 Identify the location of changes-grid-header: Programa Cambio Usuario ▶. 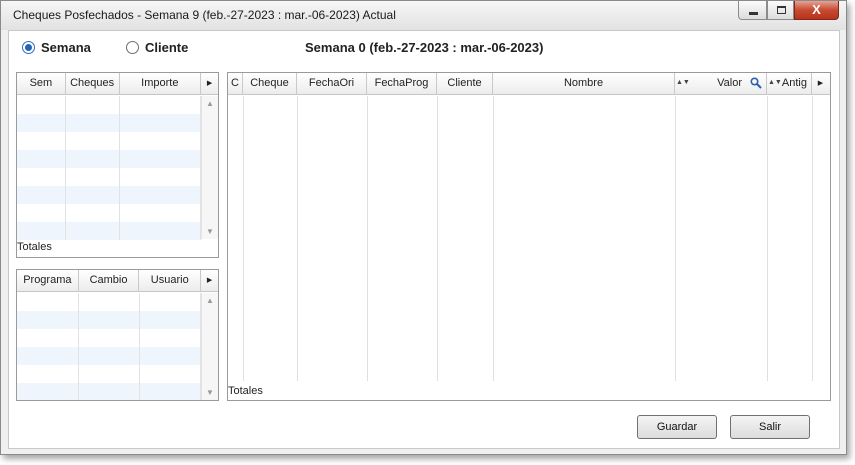
(117, 281).